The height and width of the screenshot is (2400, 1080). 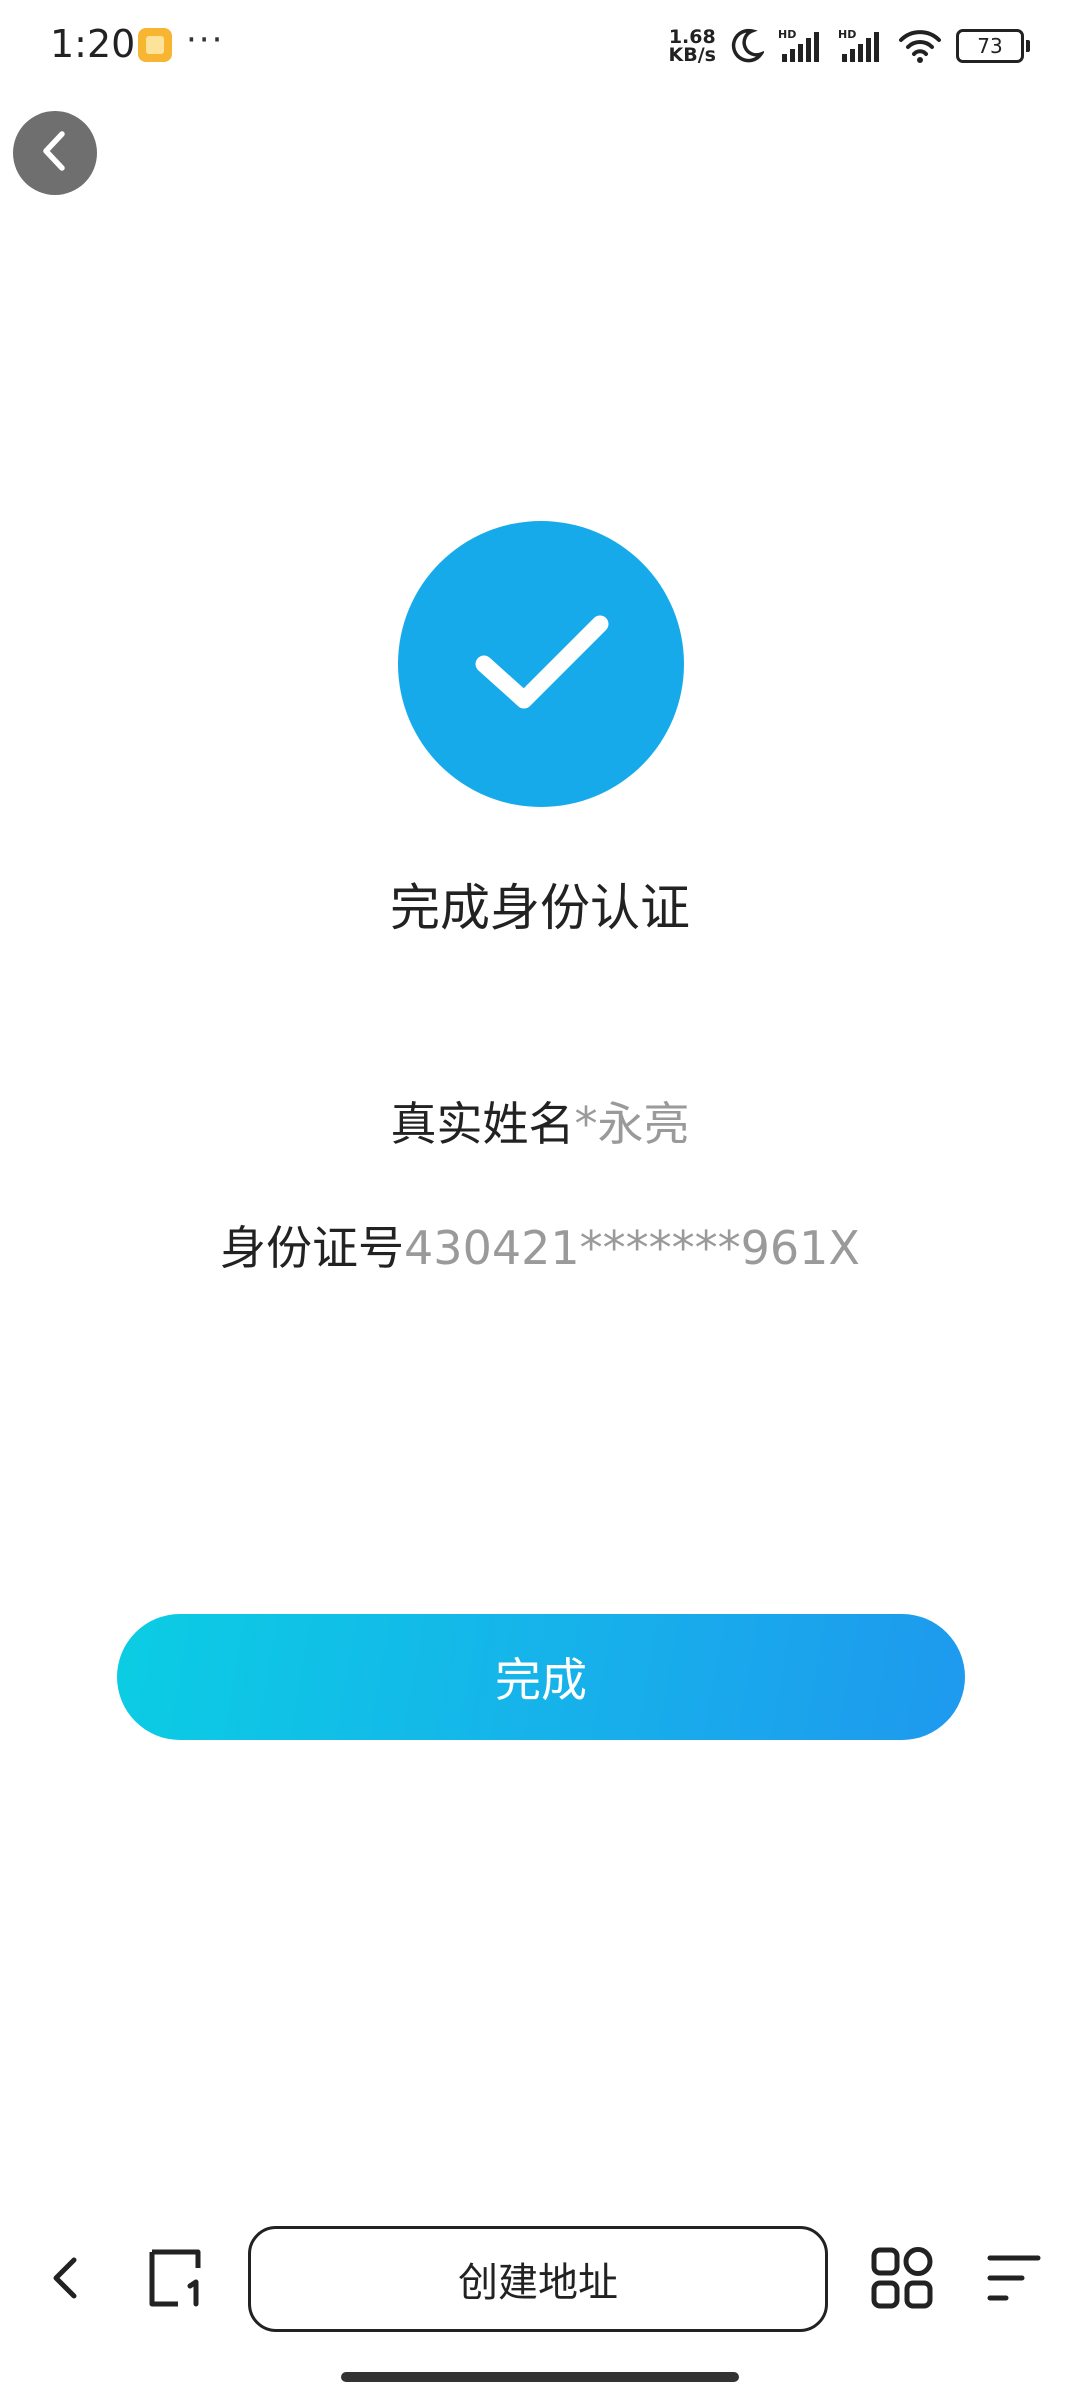 I want to click on status-bar: 1:20 ··· 1.68 KB/s HD HD 73, so click(x=540, y=46).